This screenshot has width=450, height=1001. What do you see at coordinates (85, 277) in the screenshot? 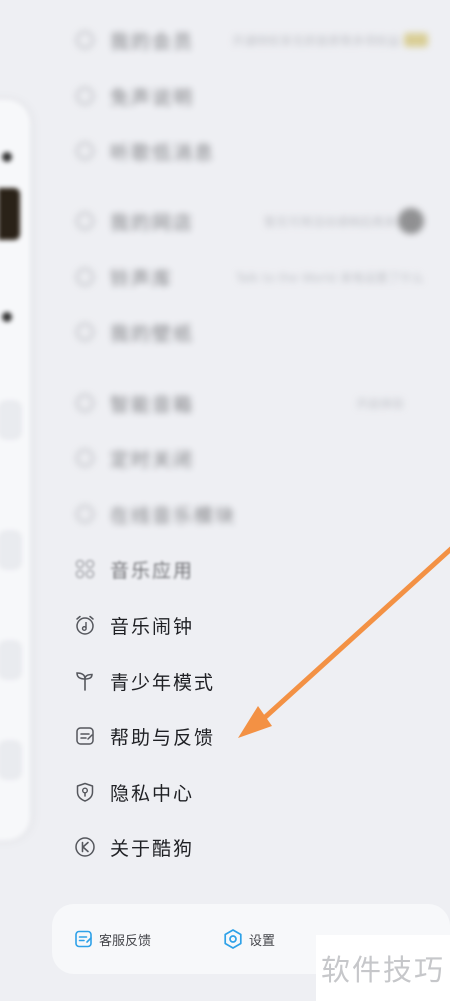
I see `bell-icon` at bounding box center [85, 277].